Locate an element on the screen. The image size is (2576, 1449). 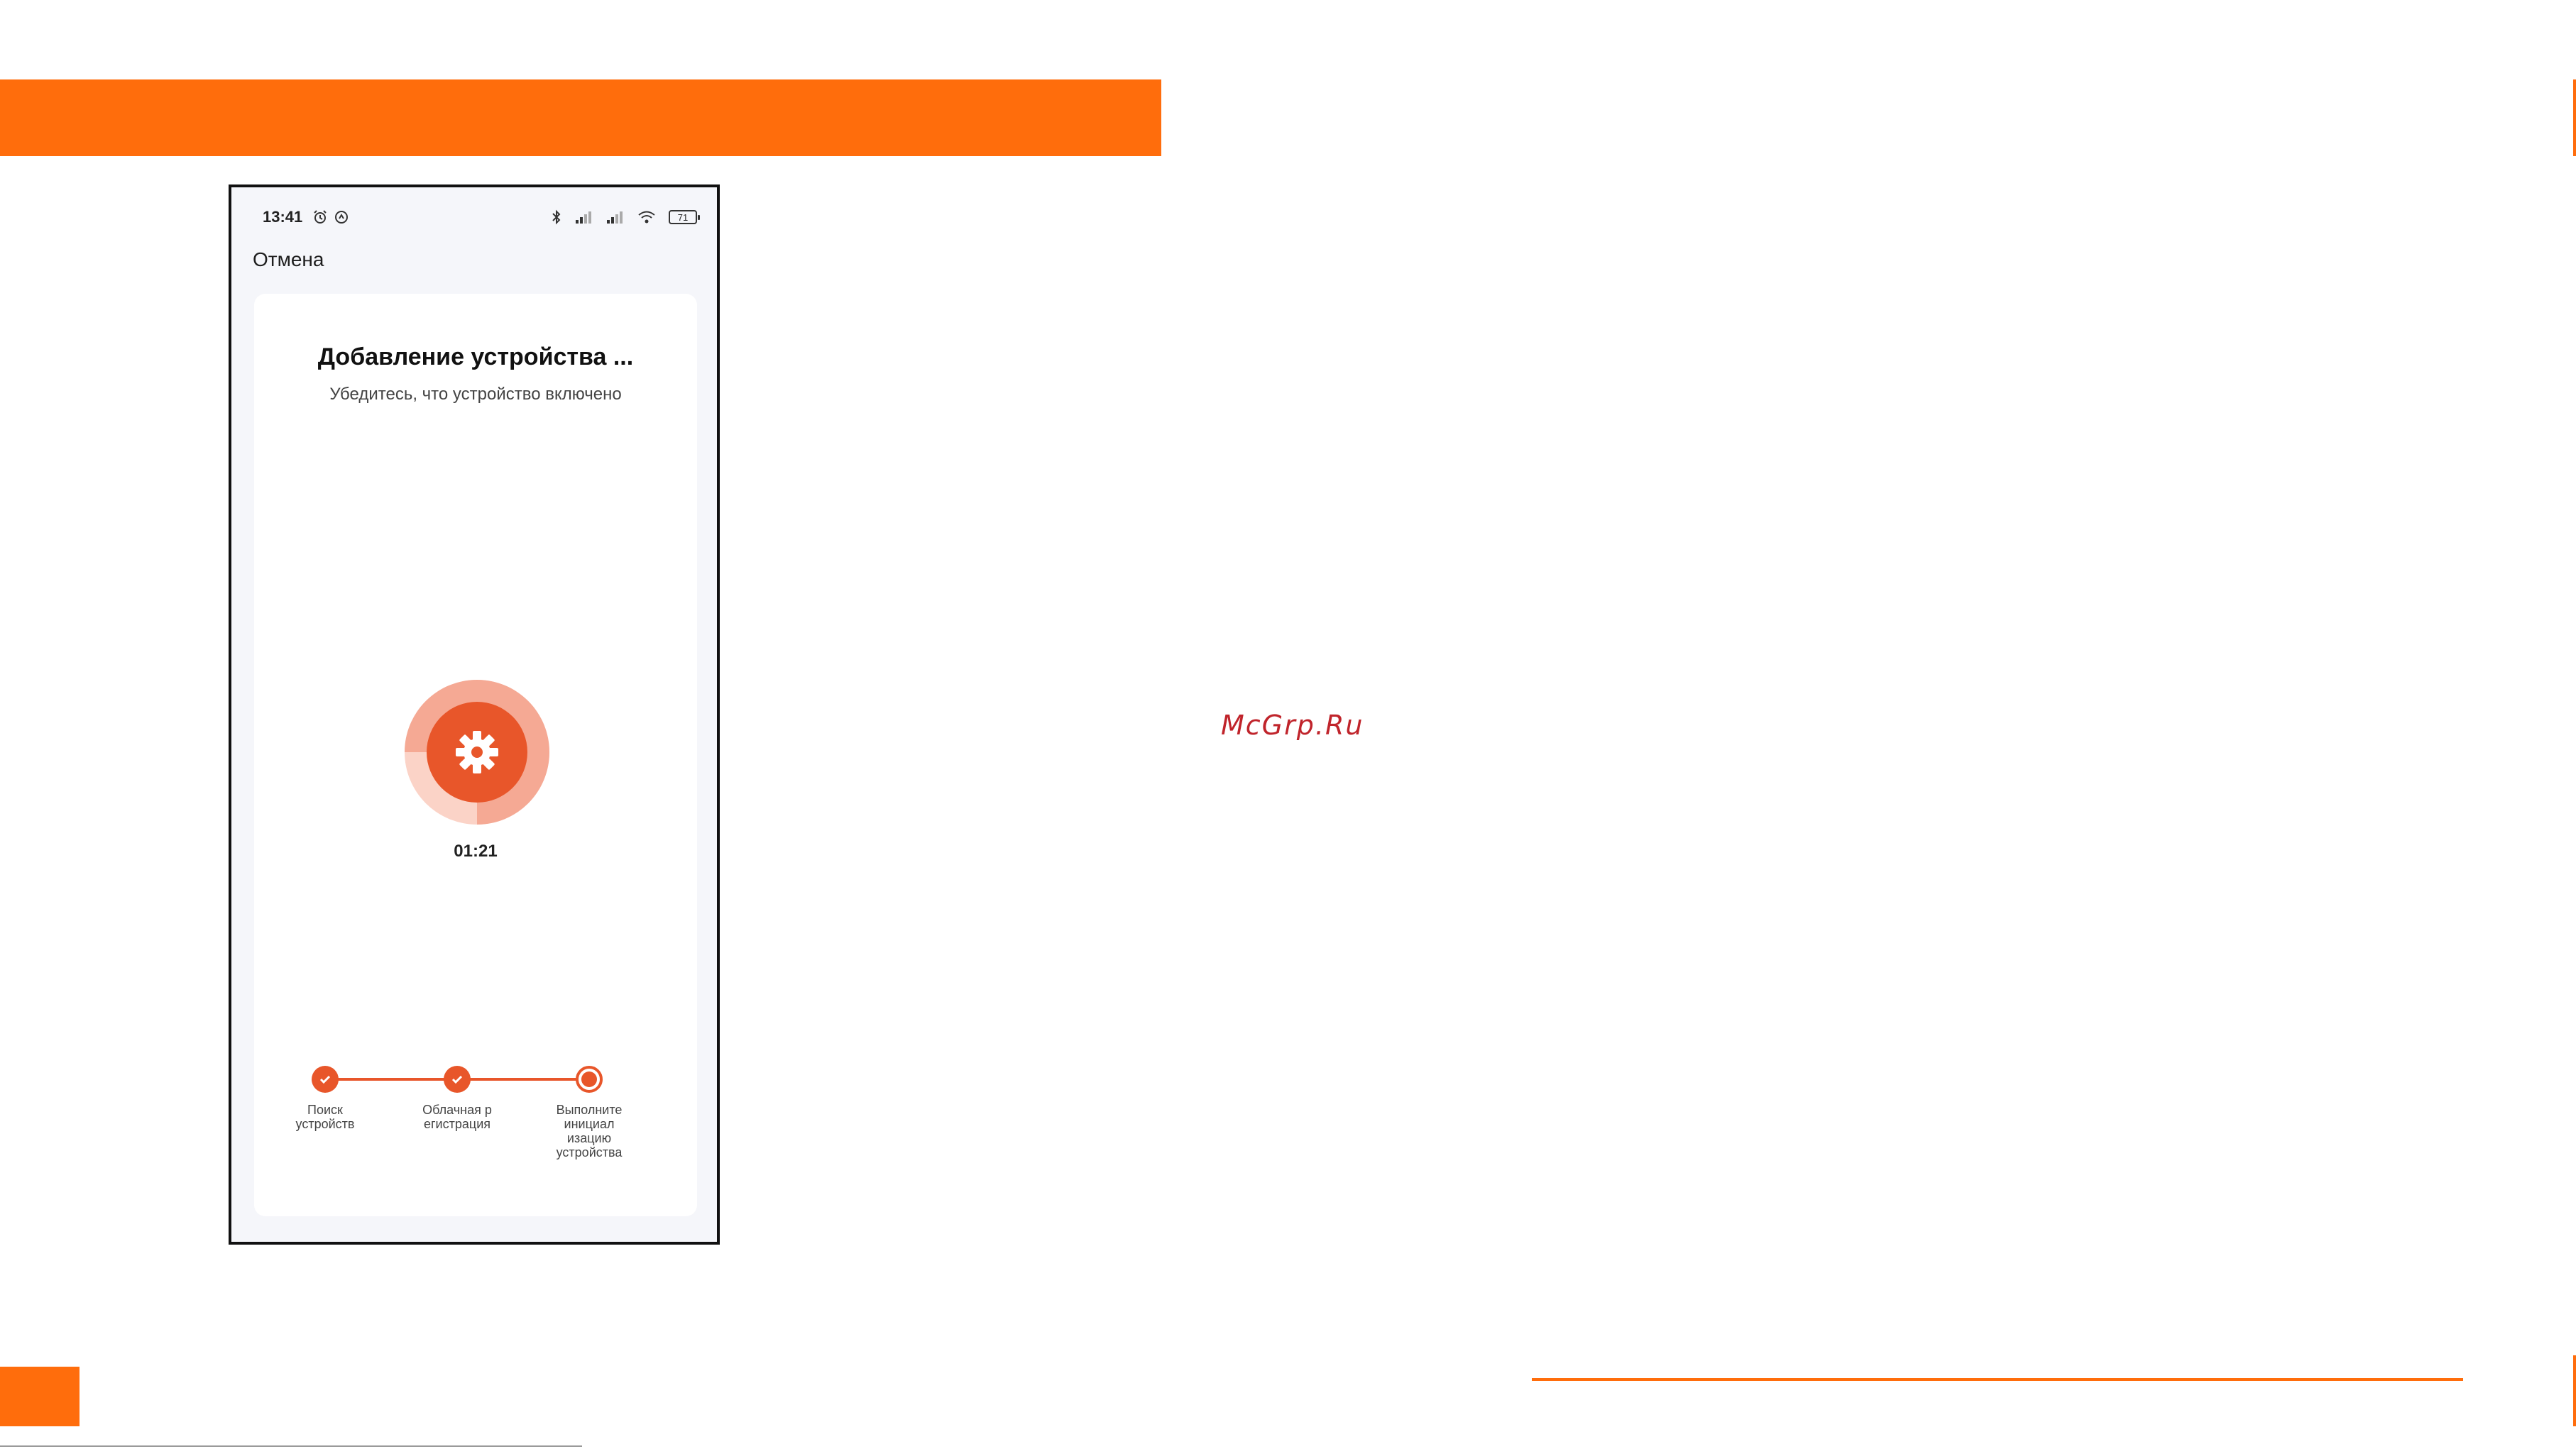
watermark: McGrp.Ru is located at coordinates (1292, 725).